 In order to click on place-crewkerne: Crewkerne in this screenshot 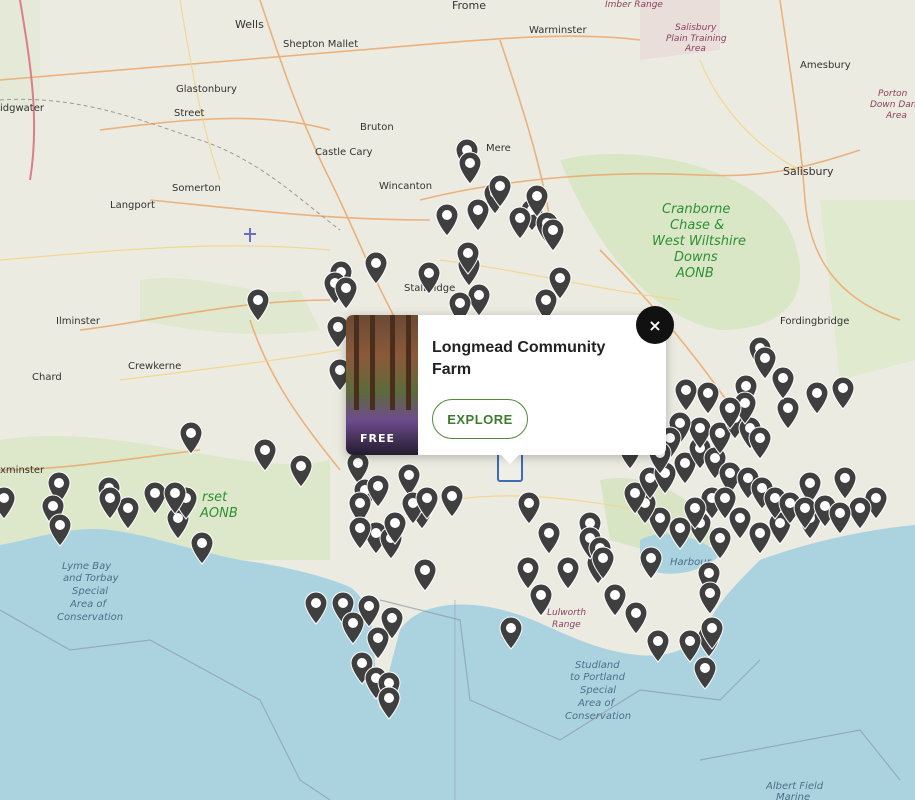, I will do `click(154, 366)`.